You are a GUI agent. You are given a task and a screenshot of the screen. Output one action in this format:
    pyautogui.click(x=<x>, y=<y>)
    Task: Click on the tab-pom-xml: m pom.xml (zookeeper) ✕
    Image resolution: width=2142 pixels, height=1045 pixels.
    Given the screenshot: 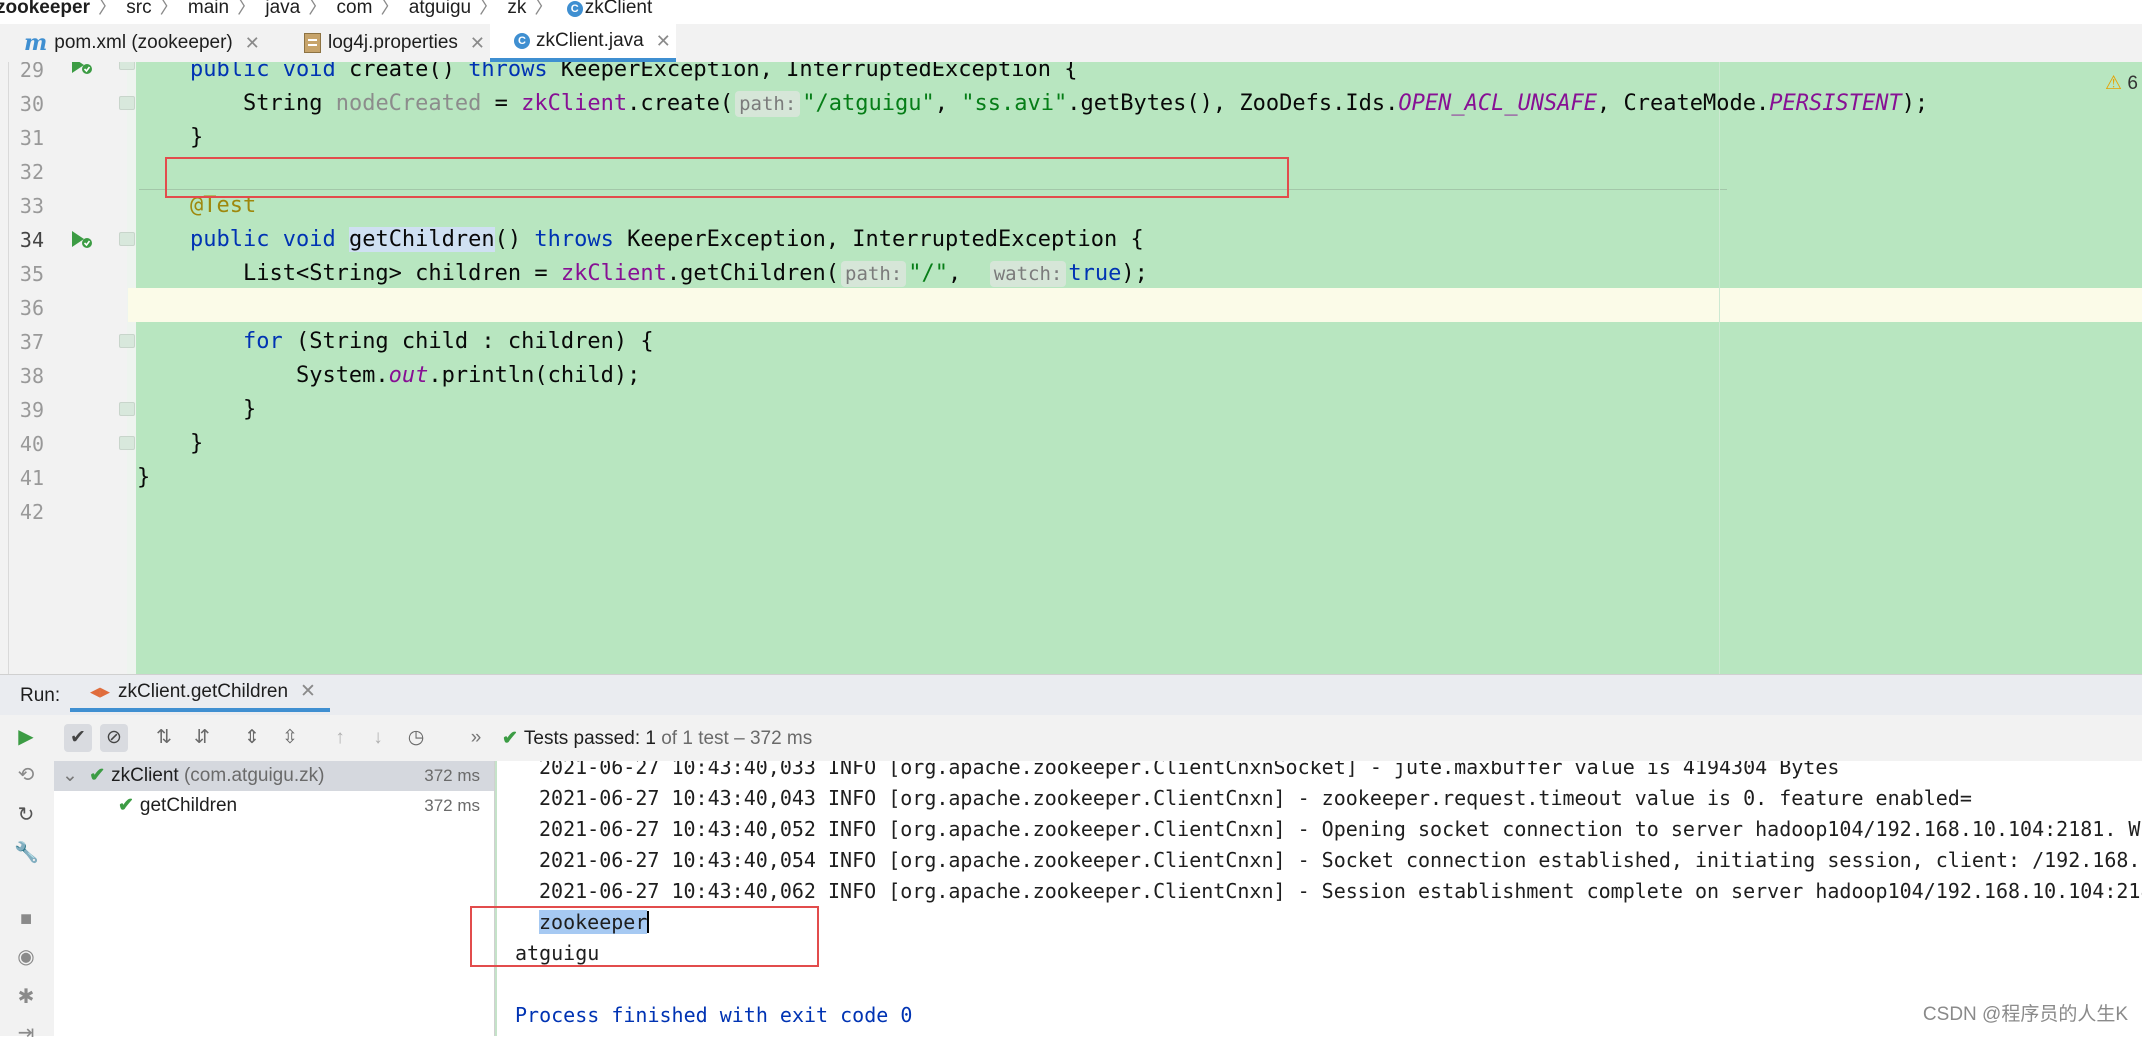 What is the action you would take?
    pyautogui.click(x=140, y=43)
    